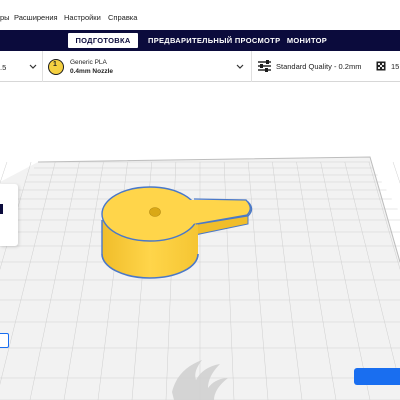 The height and width of the screenshot is (400, 400). Describe the element at coordinates (103, 40) in the screenshot. I see `tab-prepare: ПОДГОТОВКА` at that location.